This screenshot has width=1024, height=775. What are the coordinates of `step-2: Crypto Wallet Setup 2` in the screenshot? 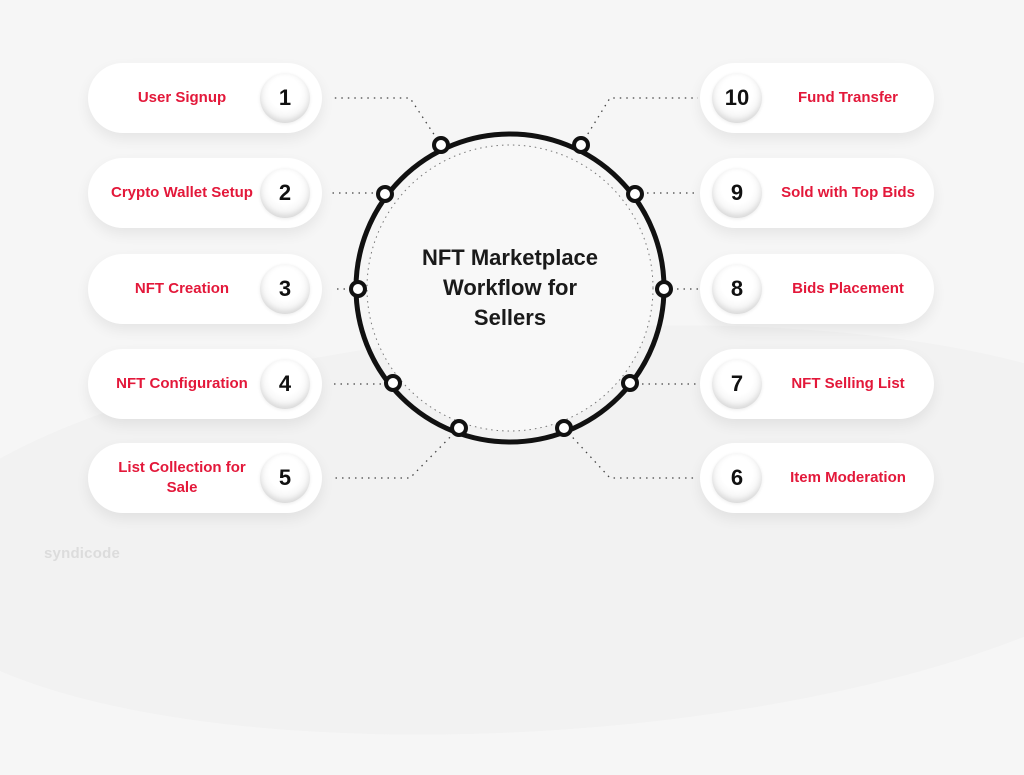 It's located at (205, 193).